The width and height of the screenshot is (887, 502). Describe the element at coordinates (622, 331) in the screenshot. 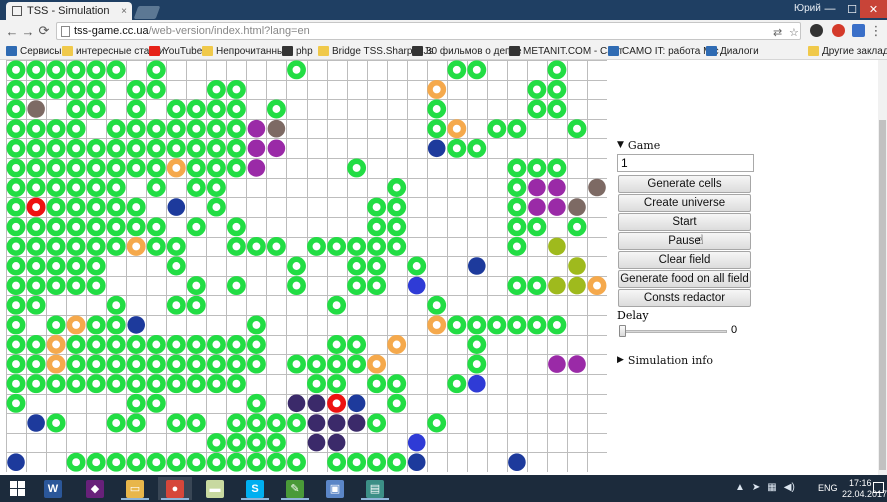

I see `delay-slider-thumb` at that location.